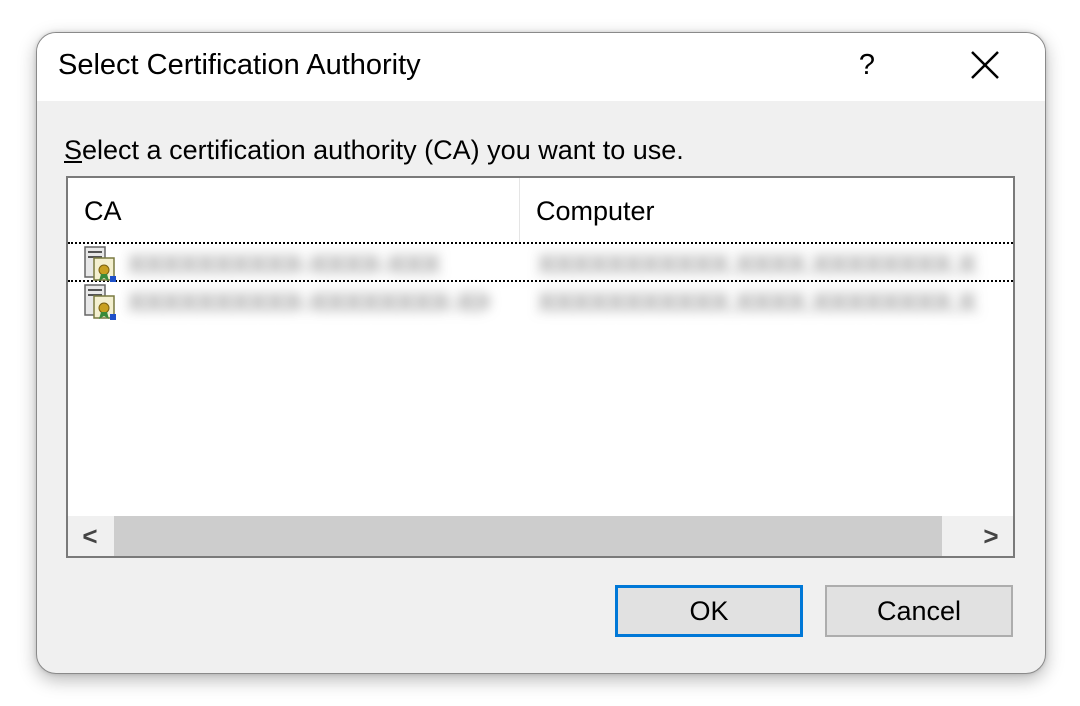 This screenshot has width=1080, height=706. I want to click on list-header: CA Computer, so click(540, 210).